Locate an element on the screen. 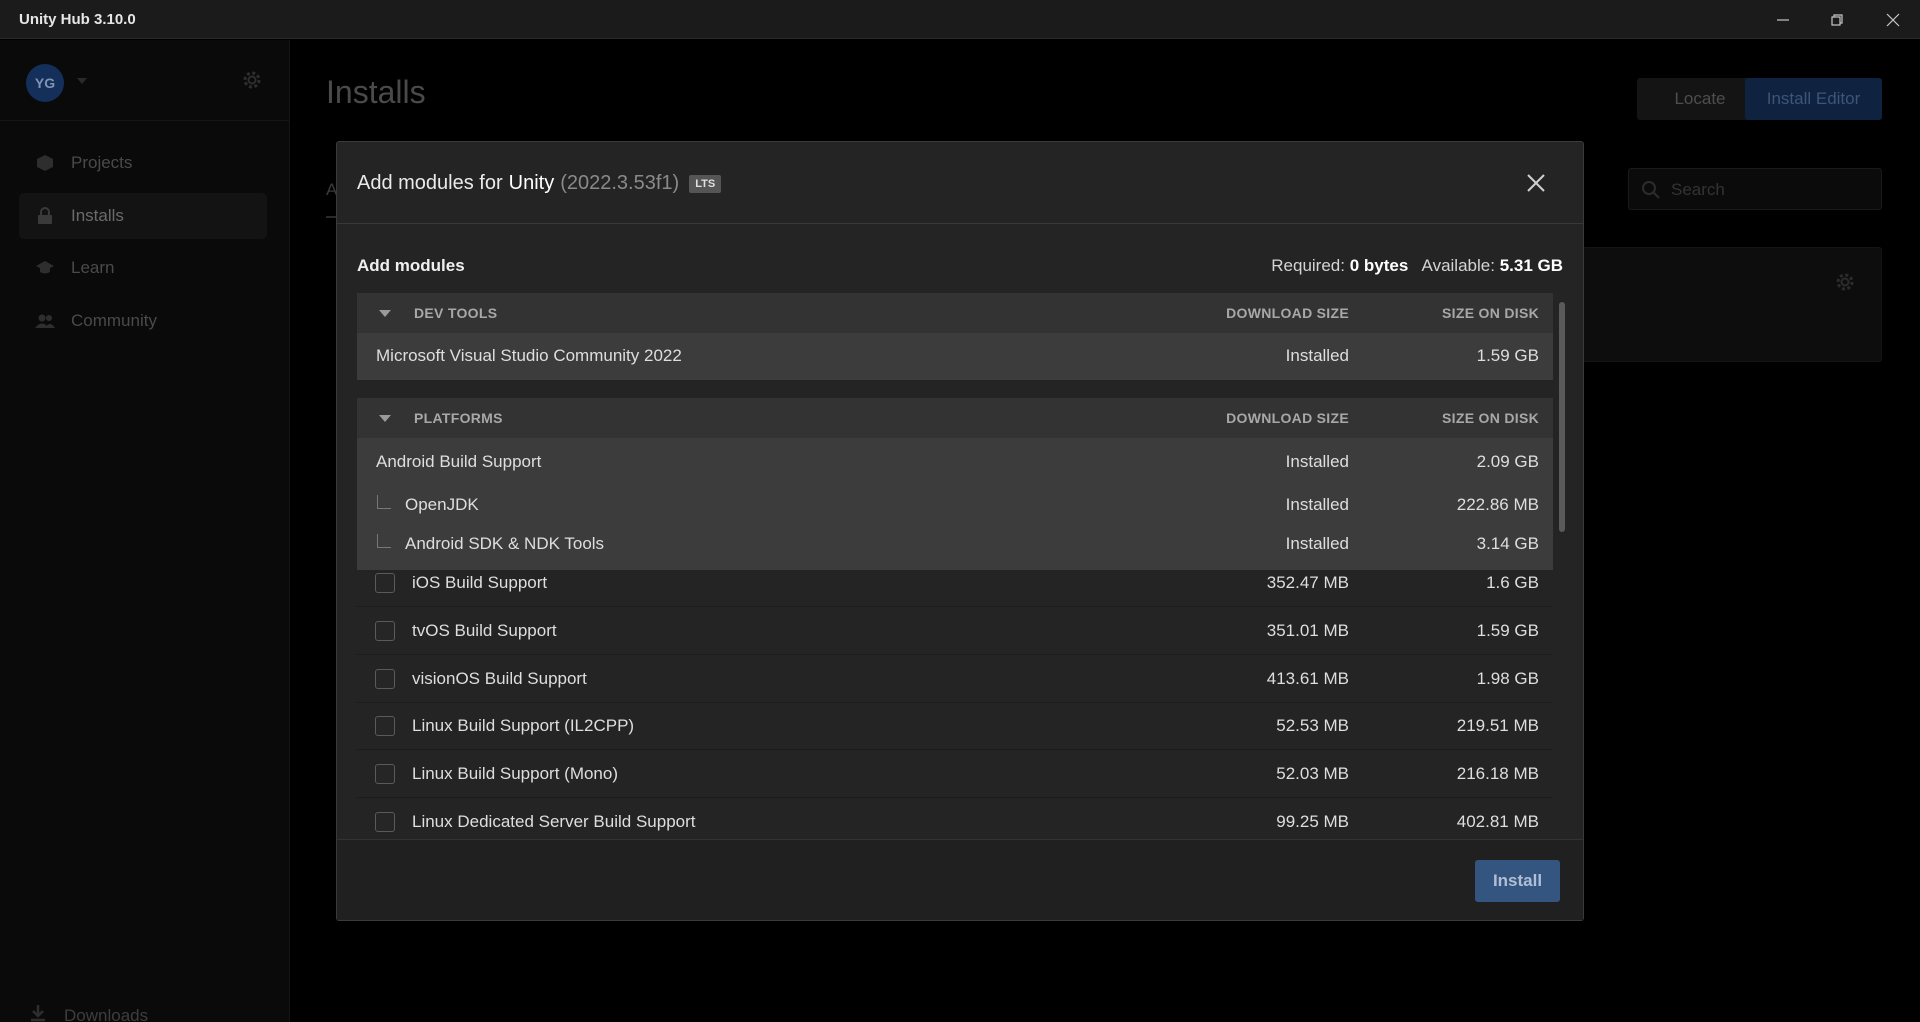  module-size-on-disk: 1.59 GB is located at coordinates (1507, 355).